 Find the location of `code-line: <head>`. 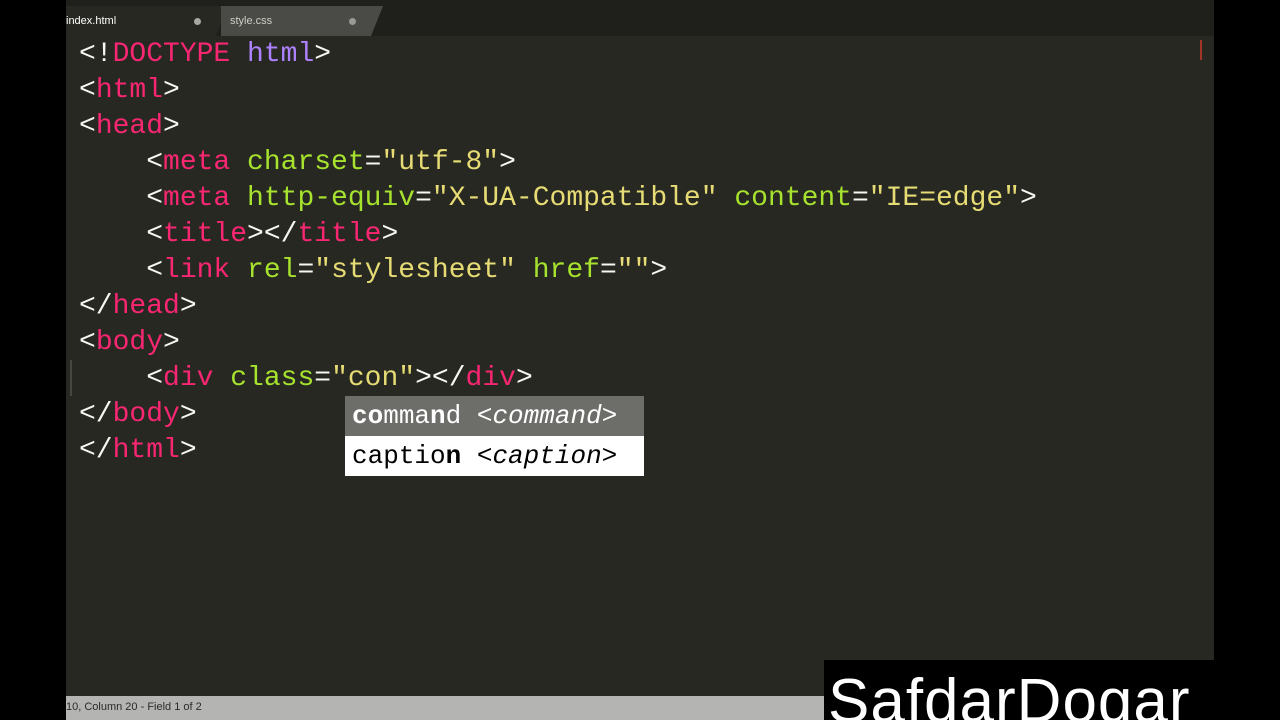

code-line: <head> is located at coordinates (129, 127).